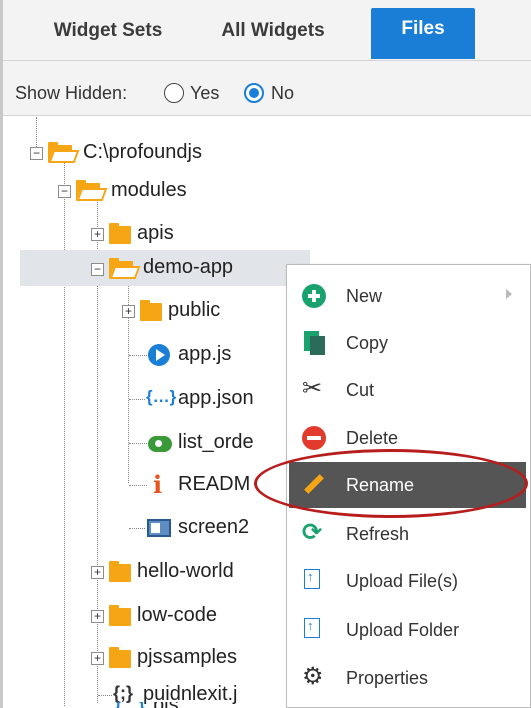 The image size is (531, 708). I want to click on tree-node-label: pjssamples, so click(187, 657).